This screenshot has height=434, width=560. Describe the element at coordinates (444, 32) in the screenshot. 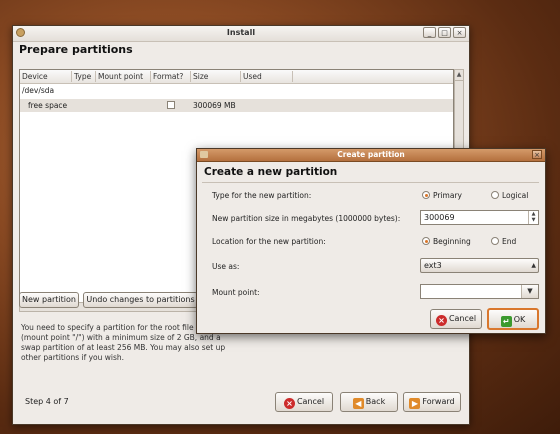

I see `maximize-button: □` at that location.